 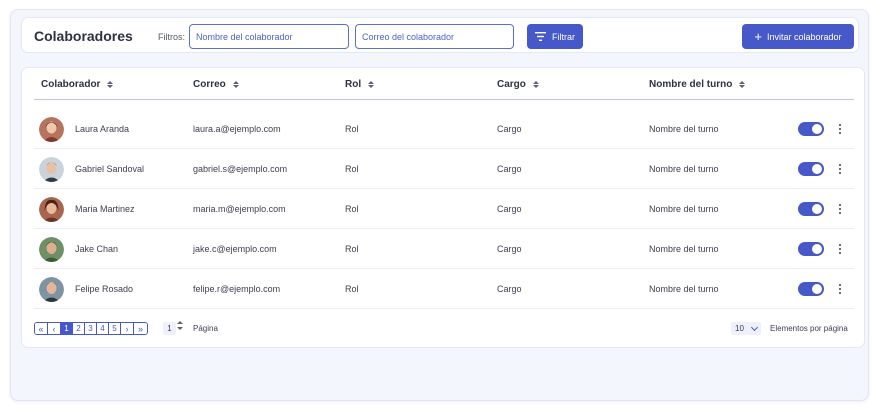 I want to click on invite-collaborator-button: + Invitar colaborador, so click(x=798, y=36).